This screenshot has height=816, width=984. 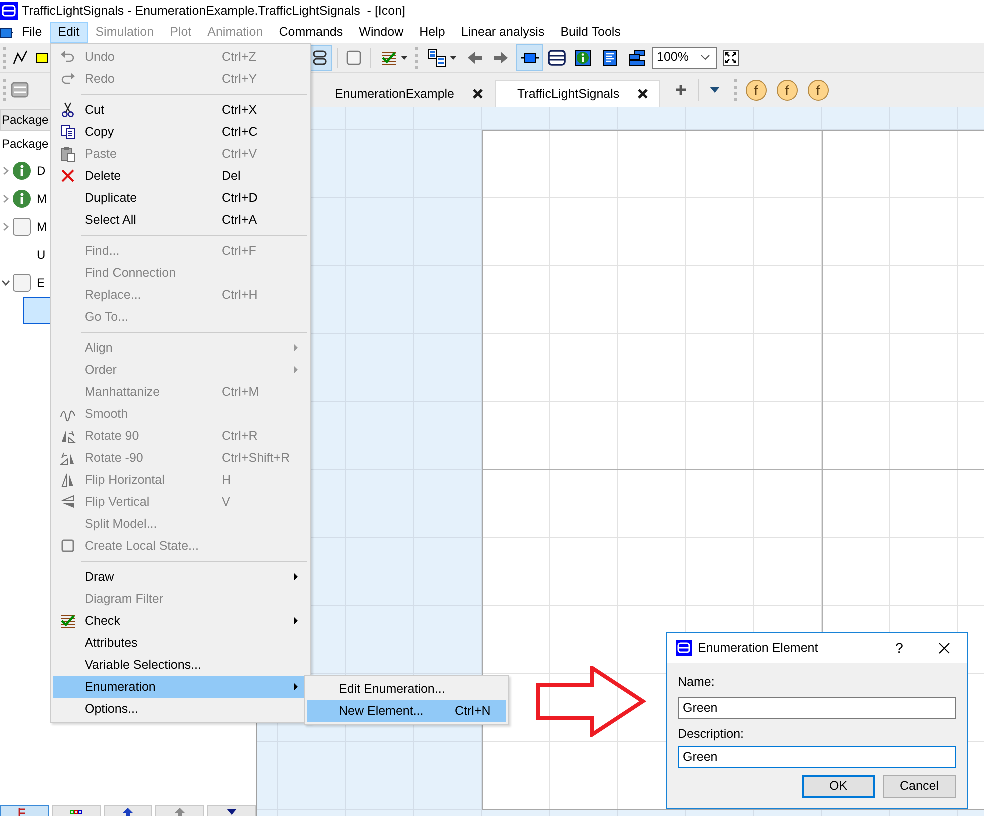 I want to click on squares-icon, so click(x=76, y=812).